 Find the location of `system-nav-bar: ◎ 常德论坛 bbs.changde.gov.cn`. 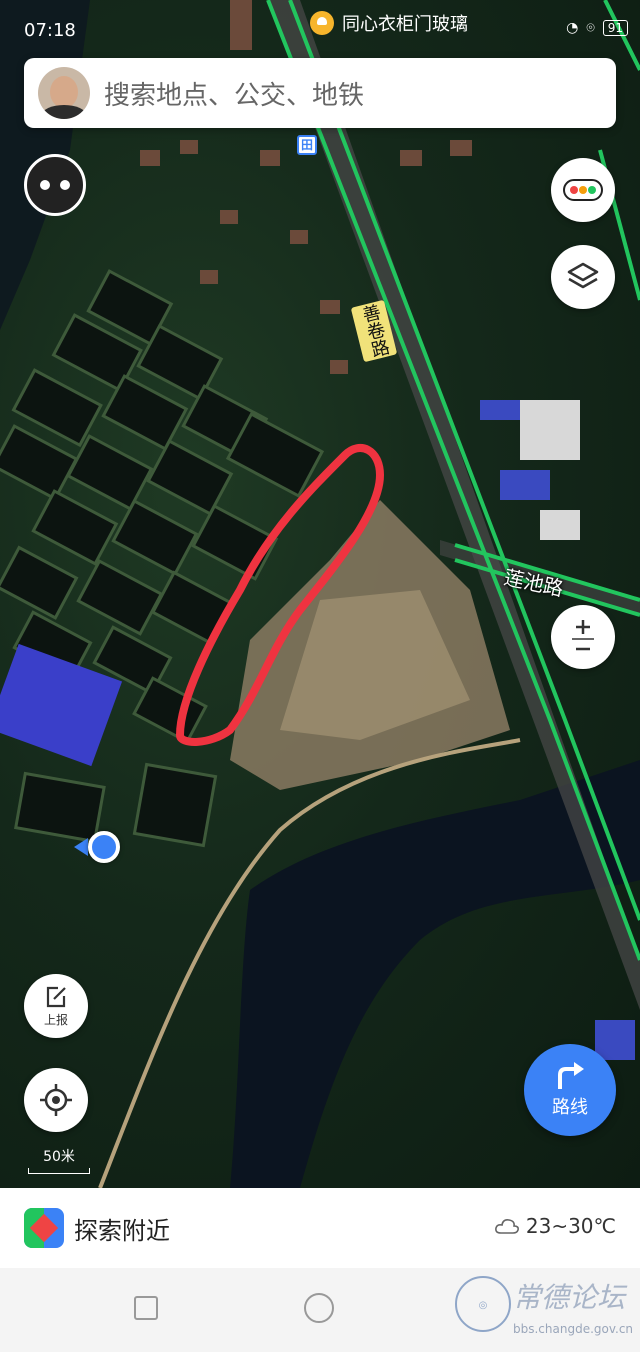

system-nav-bar: ◎ 常德论坛 bbs.changde.gov.cn is located at coordinates (320, 1310).